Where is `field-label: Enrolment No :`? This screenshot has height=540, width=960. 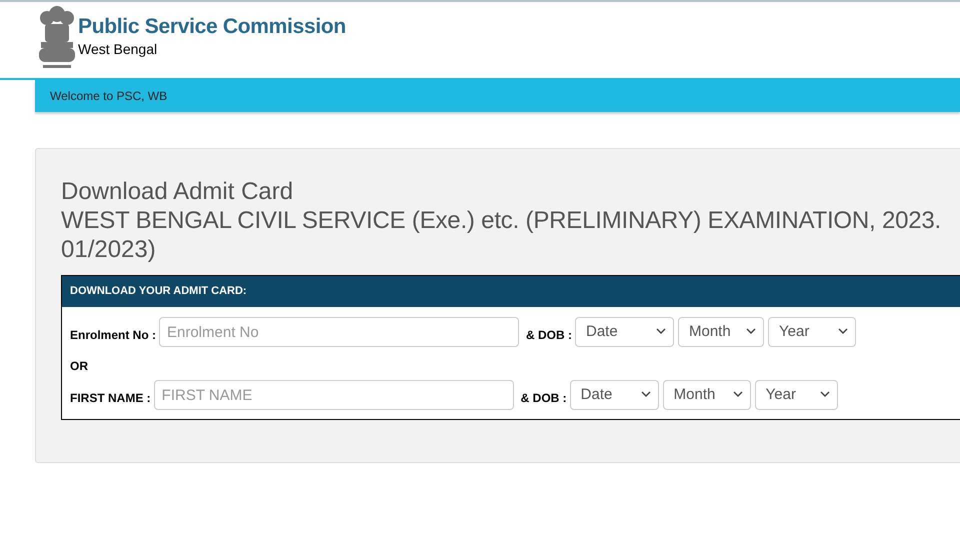
field-label: Enrolment No : is located at coordinates (113, 335).